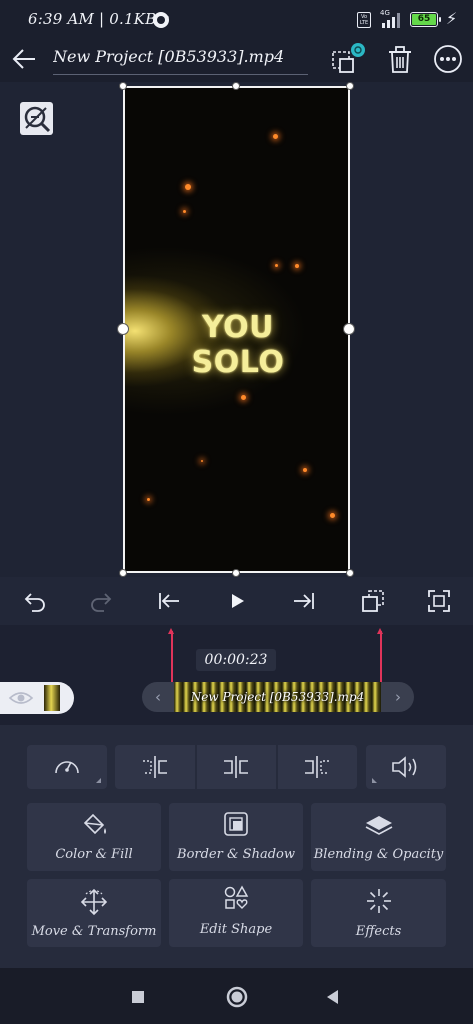 This screenshot has height=1024, width=473. What do you see at coordinates (317, 767) in the screenshot?
I see `align-right-icon` at bounding box center [317, 767].